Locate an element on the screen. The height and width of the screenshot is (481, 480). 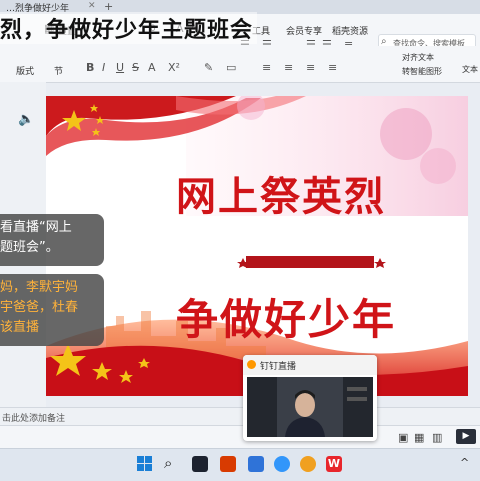
italic-icon: I is located at coordinates (103, 67).